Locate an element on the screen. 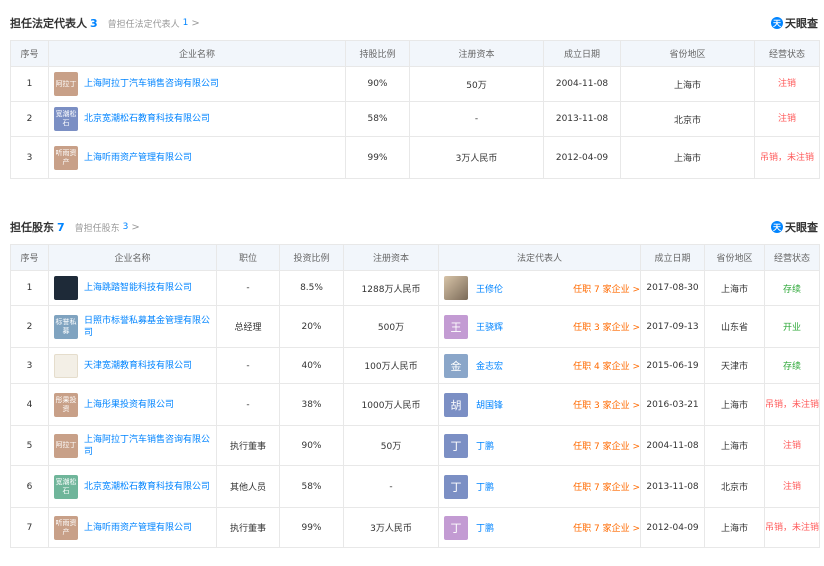  company-wrap: 阿拉丁 上海阿拉丁汽车销售咨询有限公司 is located at coordinates (199, 84).